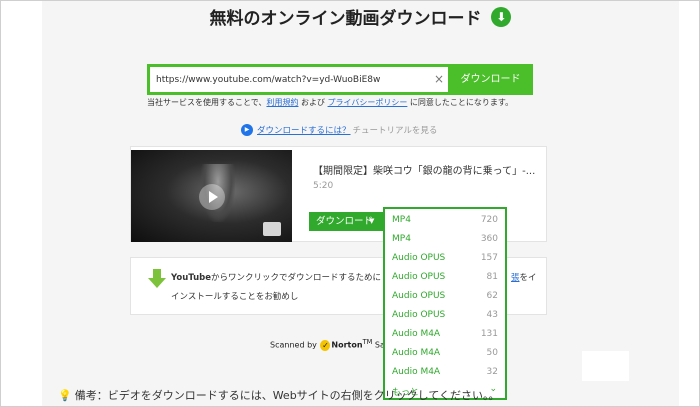 This screenshot has width=700, height=407. I want to click on promo-tail-text: をイ, so click(528, 278).